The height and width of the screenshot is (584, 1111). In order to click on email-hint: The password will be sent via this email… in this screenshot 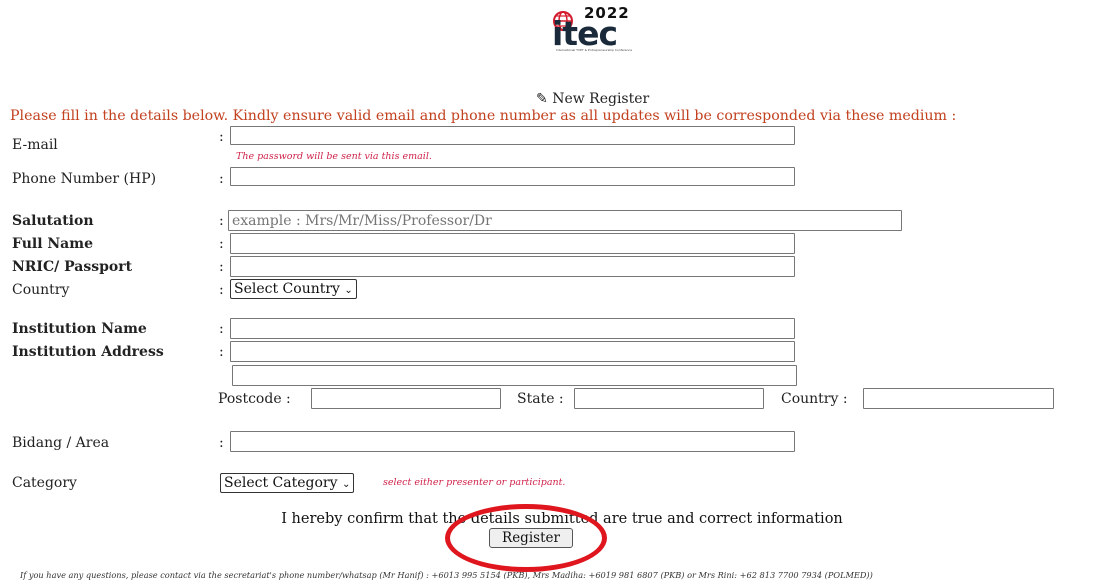, I will do `click(334, 156)`.